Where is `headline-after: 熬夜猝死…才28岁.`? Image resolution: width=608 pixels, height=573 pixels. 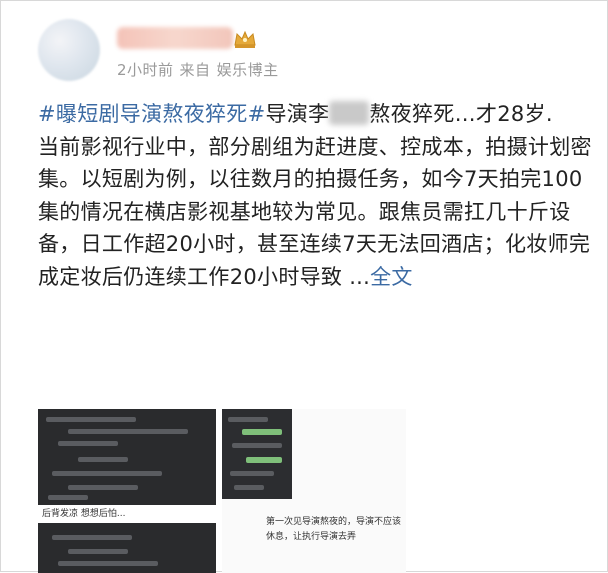
headline-after: 熬夜猝死…才28岁. is located at coordinates (461, 114).